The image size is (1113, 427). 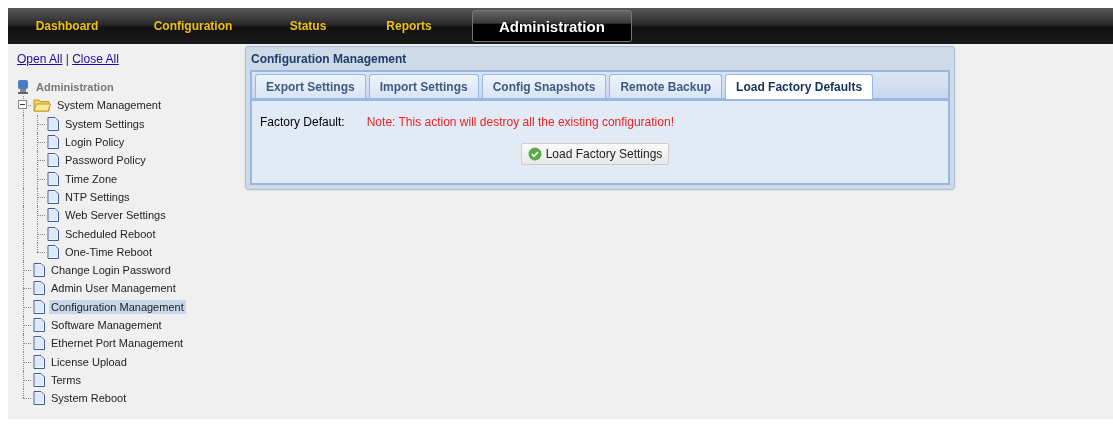 I want to click on tree-item: Scheduled Reboot, so click(x=110, y=233).